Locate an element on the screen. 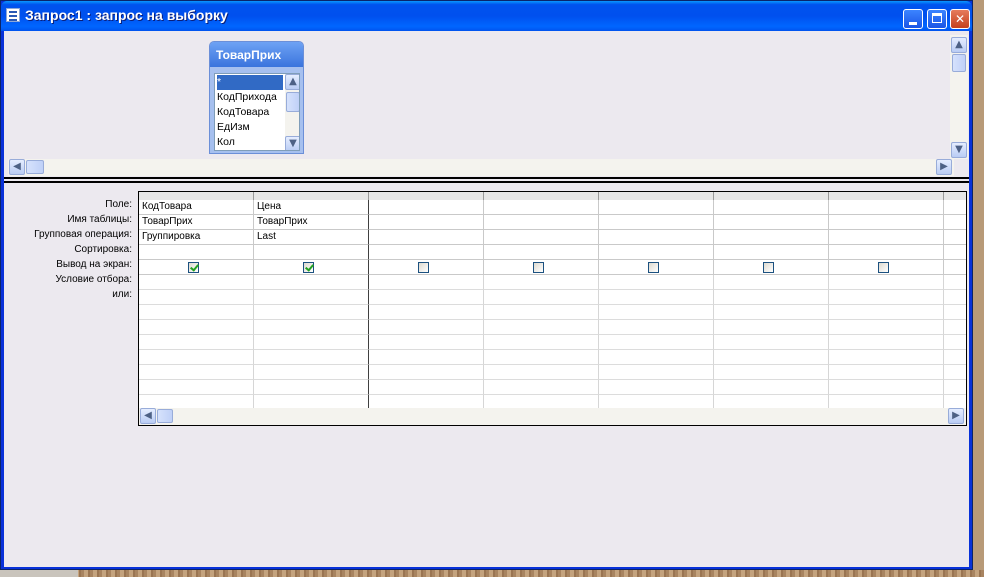 This screenshot has height=577, width=984. grid-field-cell: КодТовара is located at coordinates (196, 207).